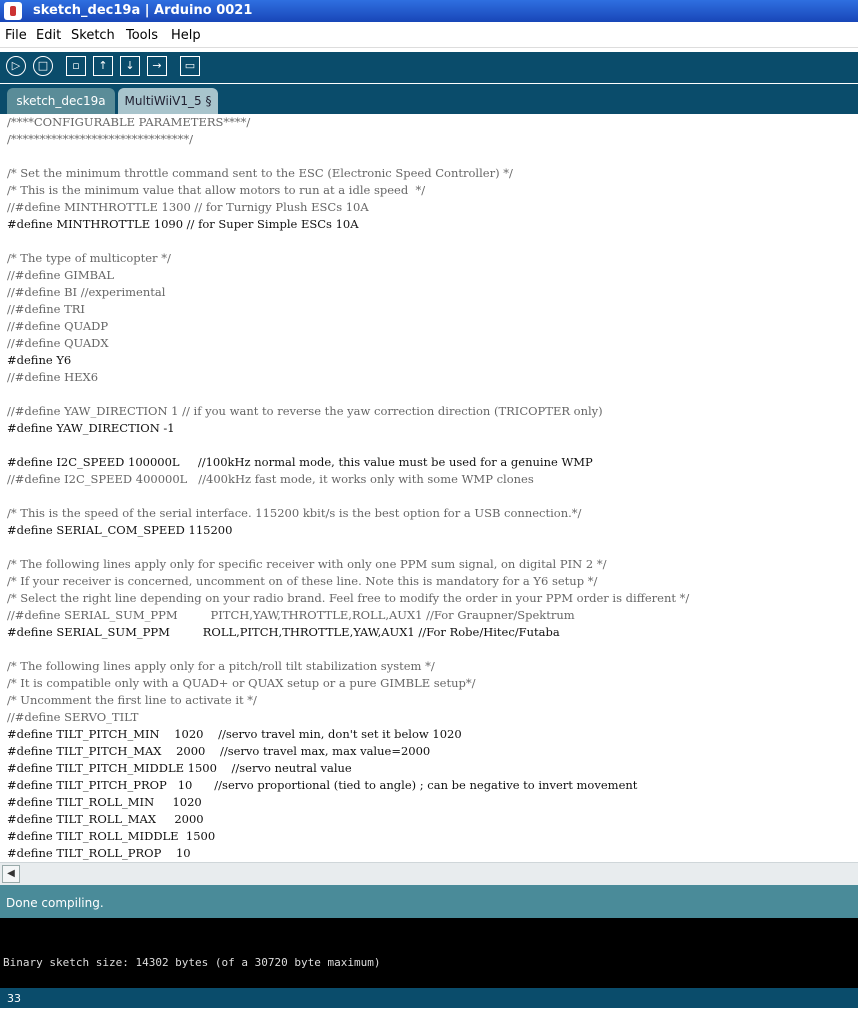 The height and width of the screenshot is (1010, 858). I want to click on scroll-left-icon: ◀, so click(11, 874).